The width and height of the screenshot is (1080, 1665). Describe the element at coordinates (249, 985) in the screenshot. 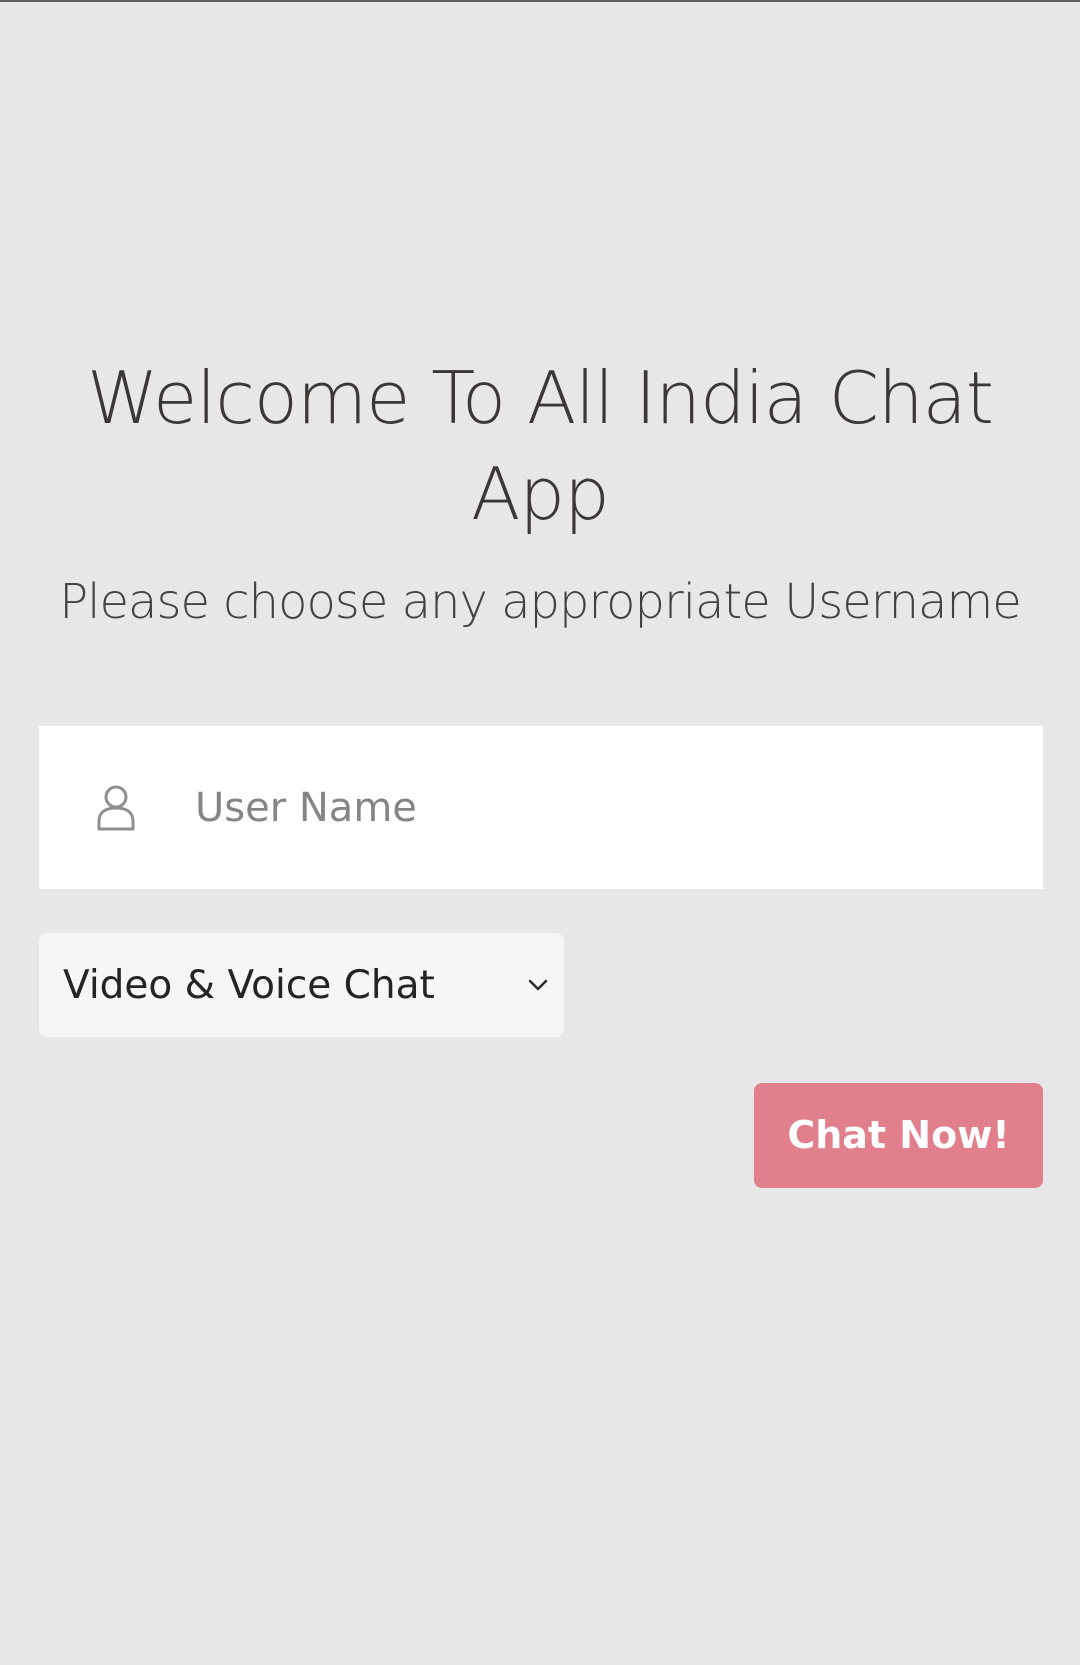

I see `chat-mode-selected-value: Video & Voice Chat` at that location.